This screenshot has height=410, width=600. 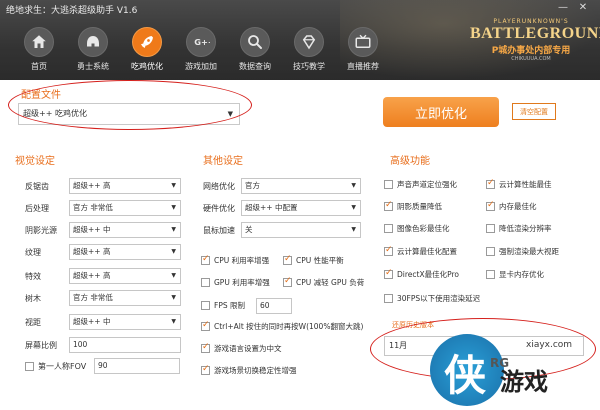 I want to click on visual-settings-title: 视觉设定, so click(x=35, y=161).